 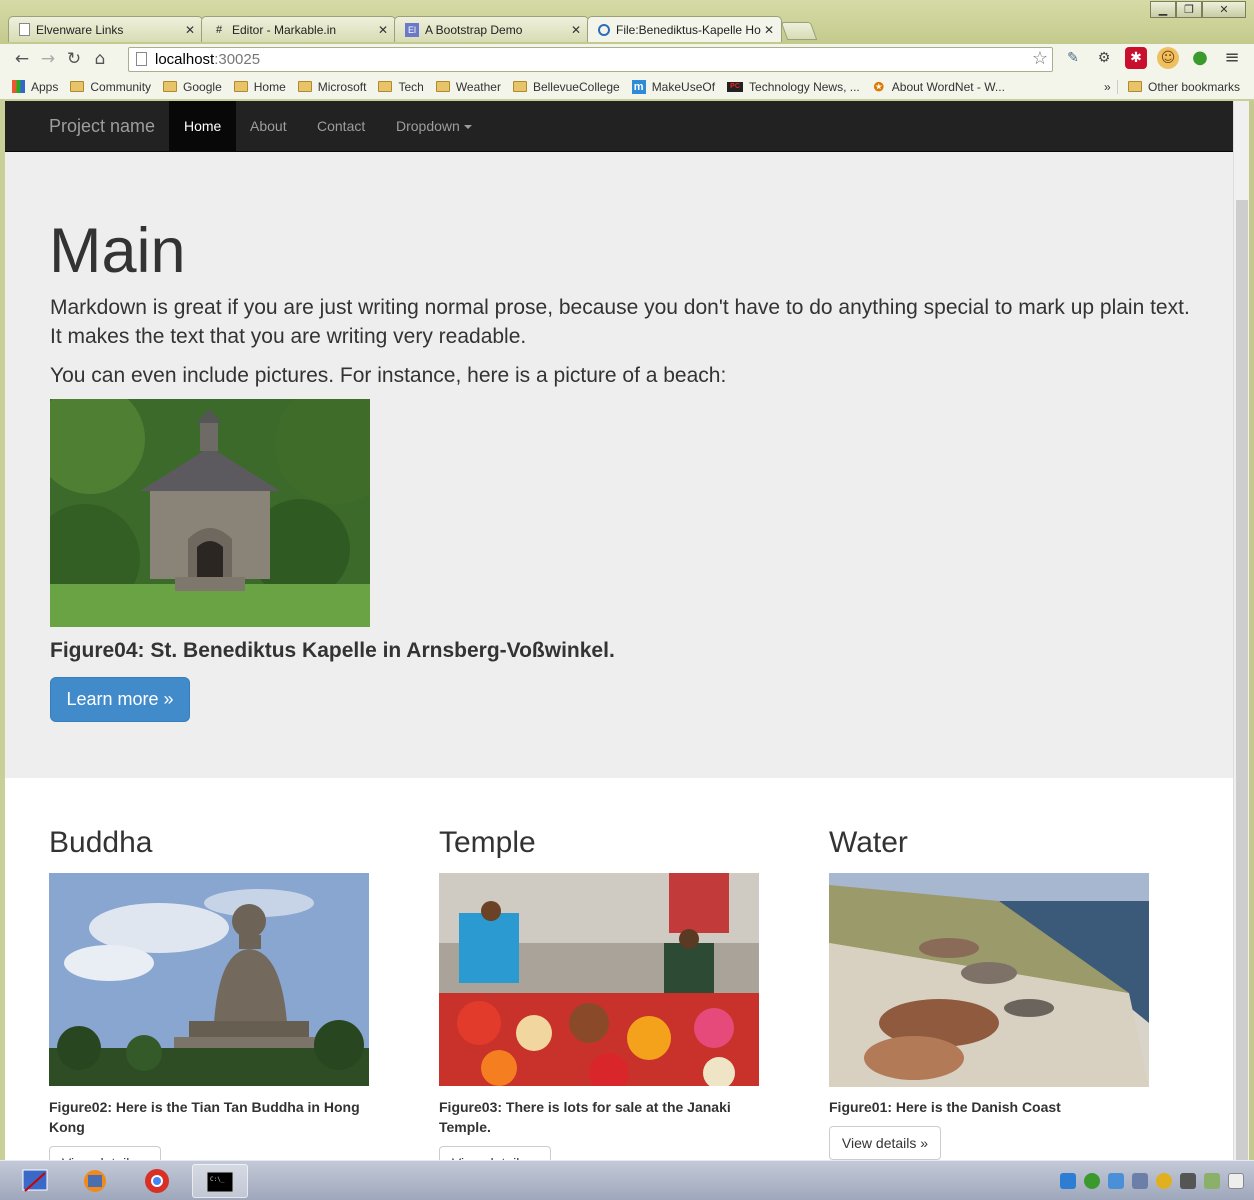 I want to click on vertical-scrollbar, so click(x=1241, y=645).